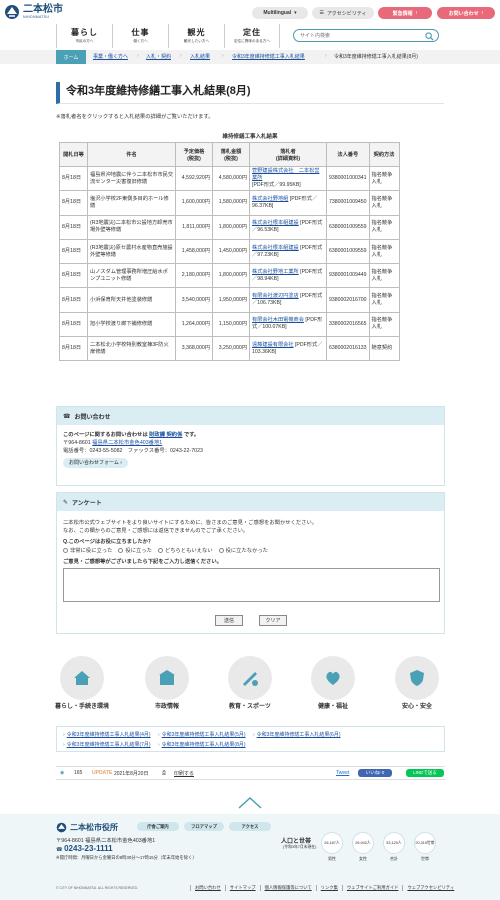 The width and height of the screenshot is (500, 900). What do you see at coordinates (207, 888) in the screenshot?
I see `footer-link: お問い合わせ` at bounding box center [207, 888].